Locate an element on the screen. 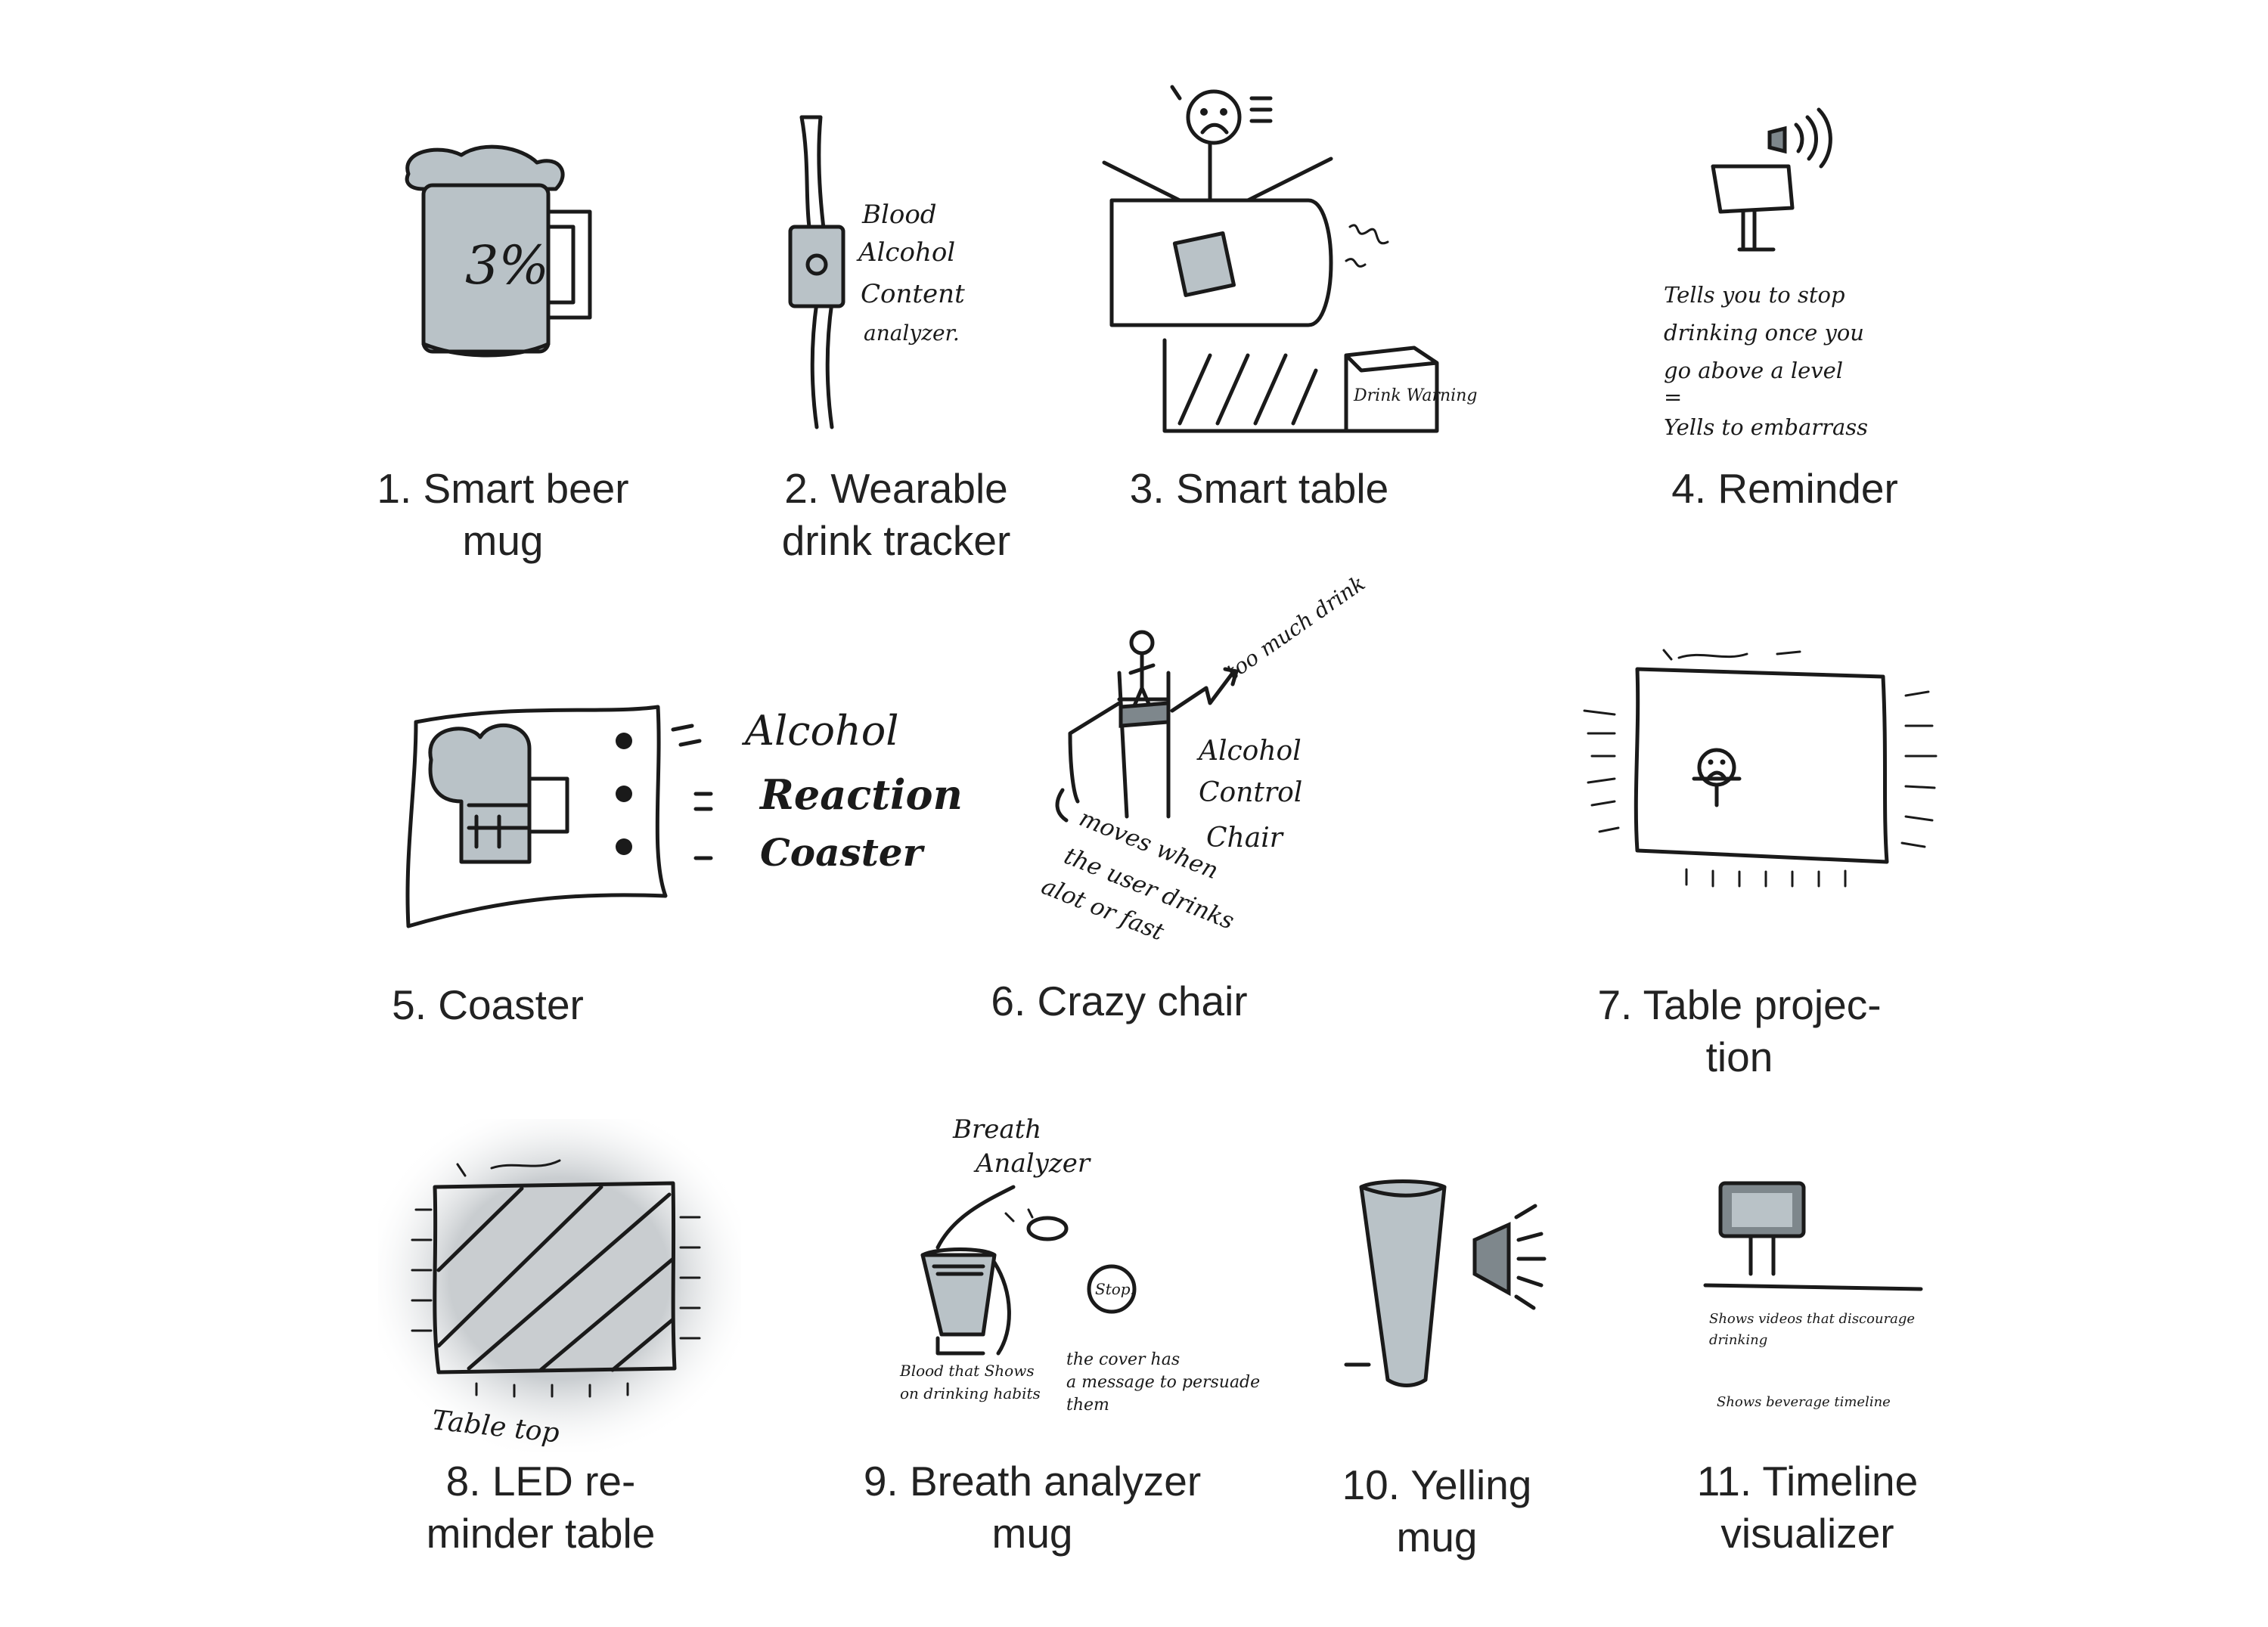  svg-text: Drink Warning is located at coordinates (1415, 395).